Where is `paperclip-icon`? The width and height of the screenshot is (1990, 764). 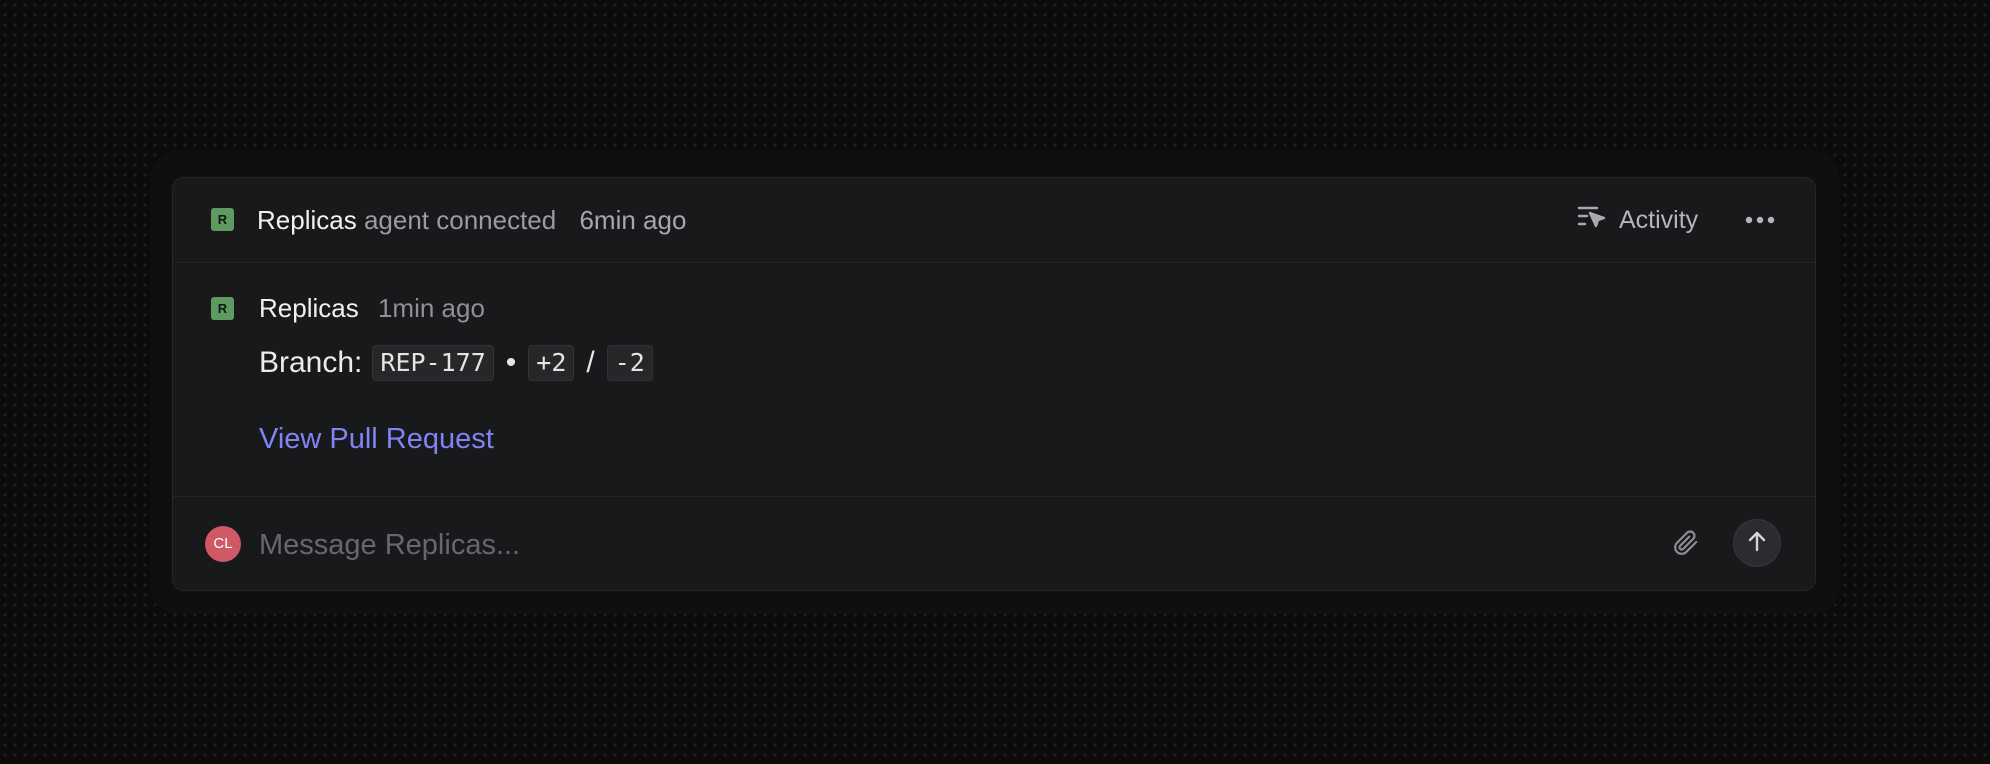
paperclip-icon is located at coordinates (1686, 545).